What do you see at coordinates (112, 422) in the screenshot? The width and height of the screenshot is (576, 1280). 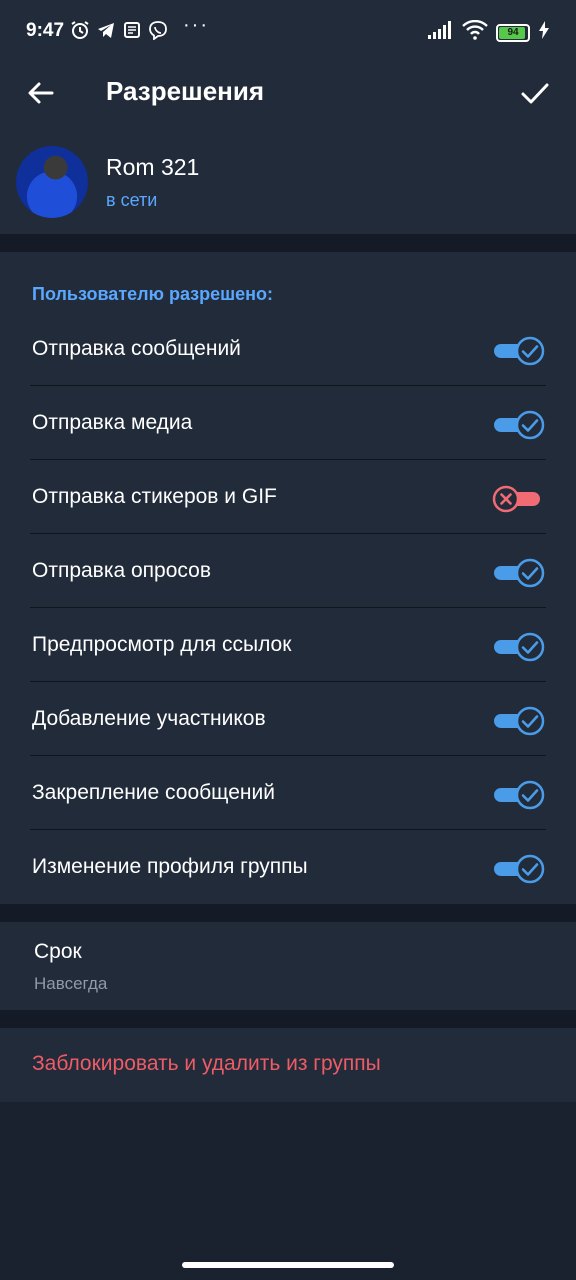 I see `permission-label: Отправка медиа` at bounding box center [112, 422].